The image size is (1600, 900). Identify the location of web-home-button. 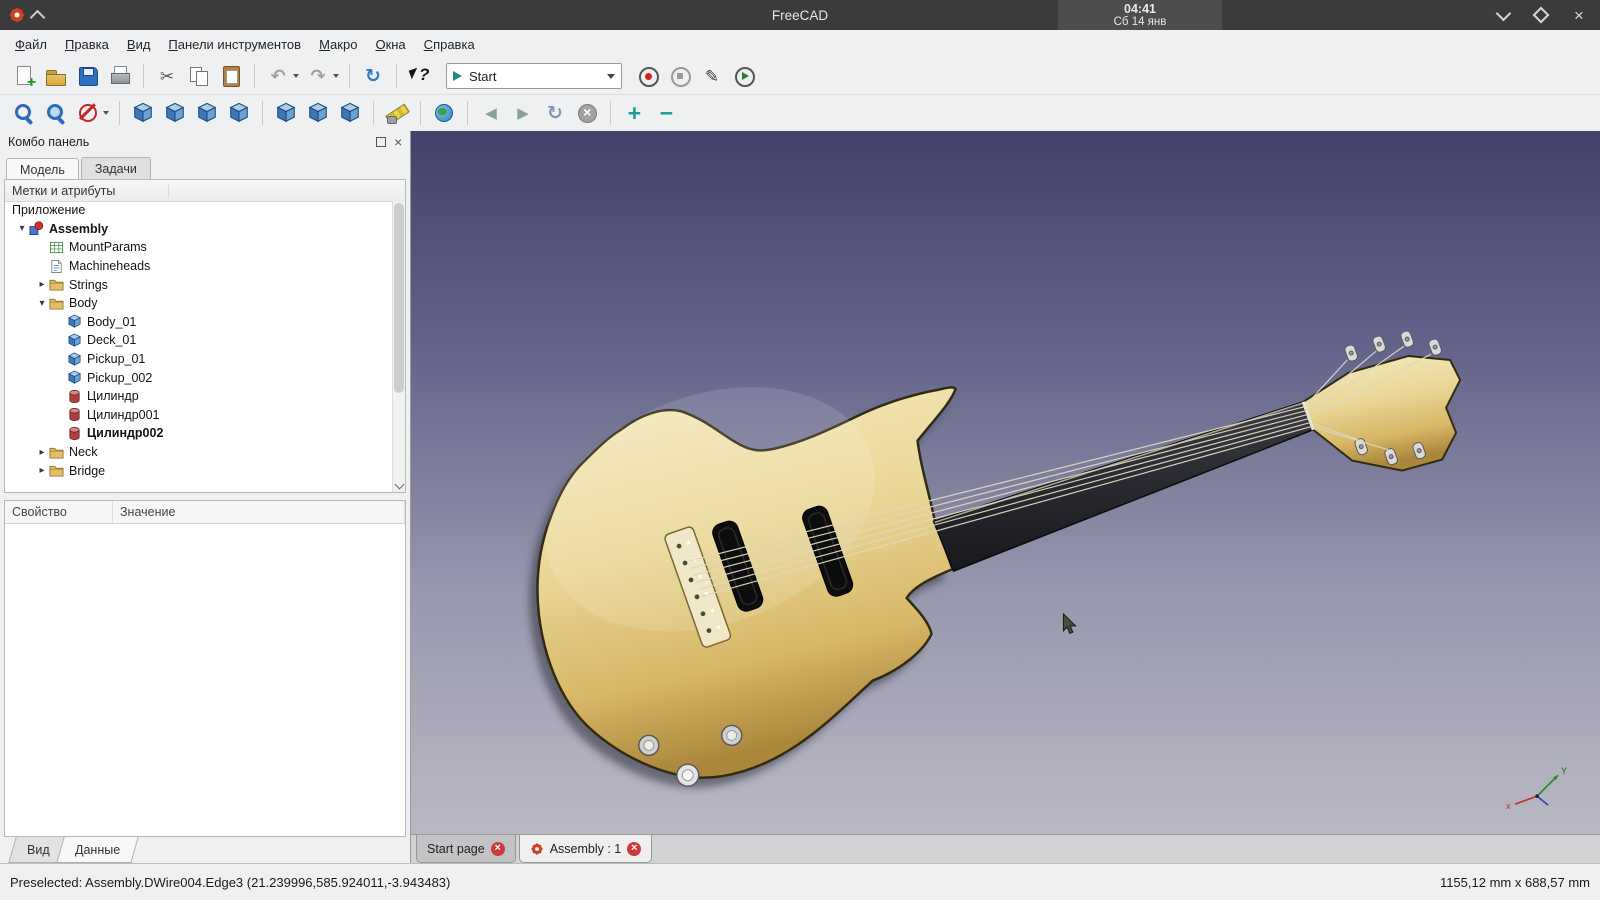
(444, 113).